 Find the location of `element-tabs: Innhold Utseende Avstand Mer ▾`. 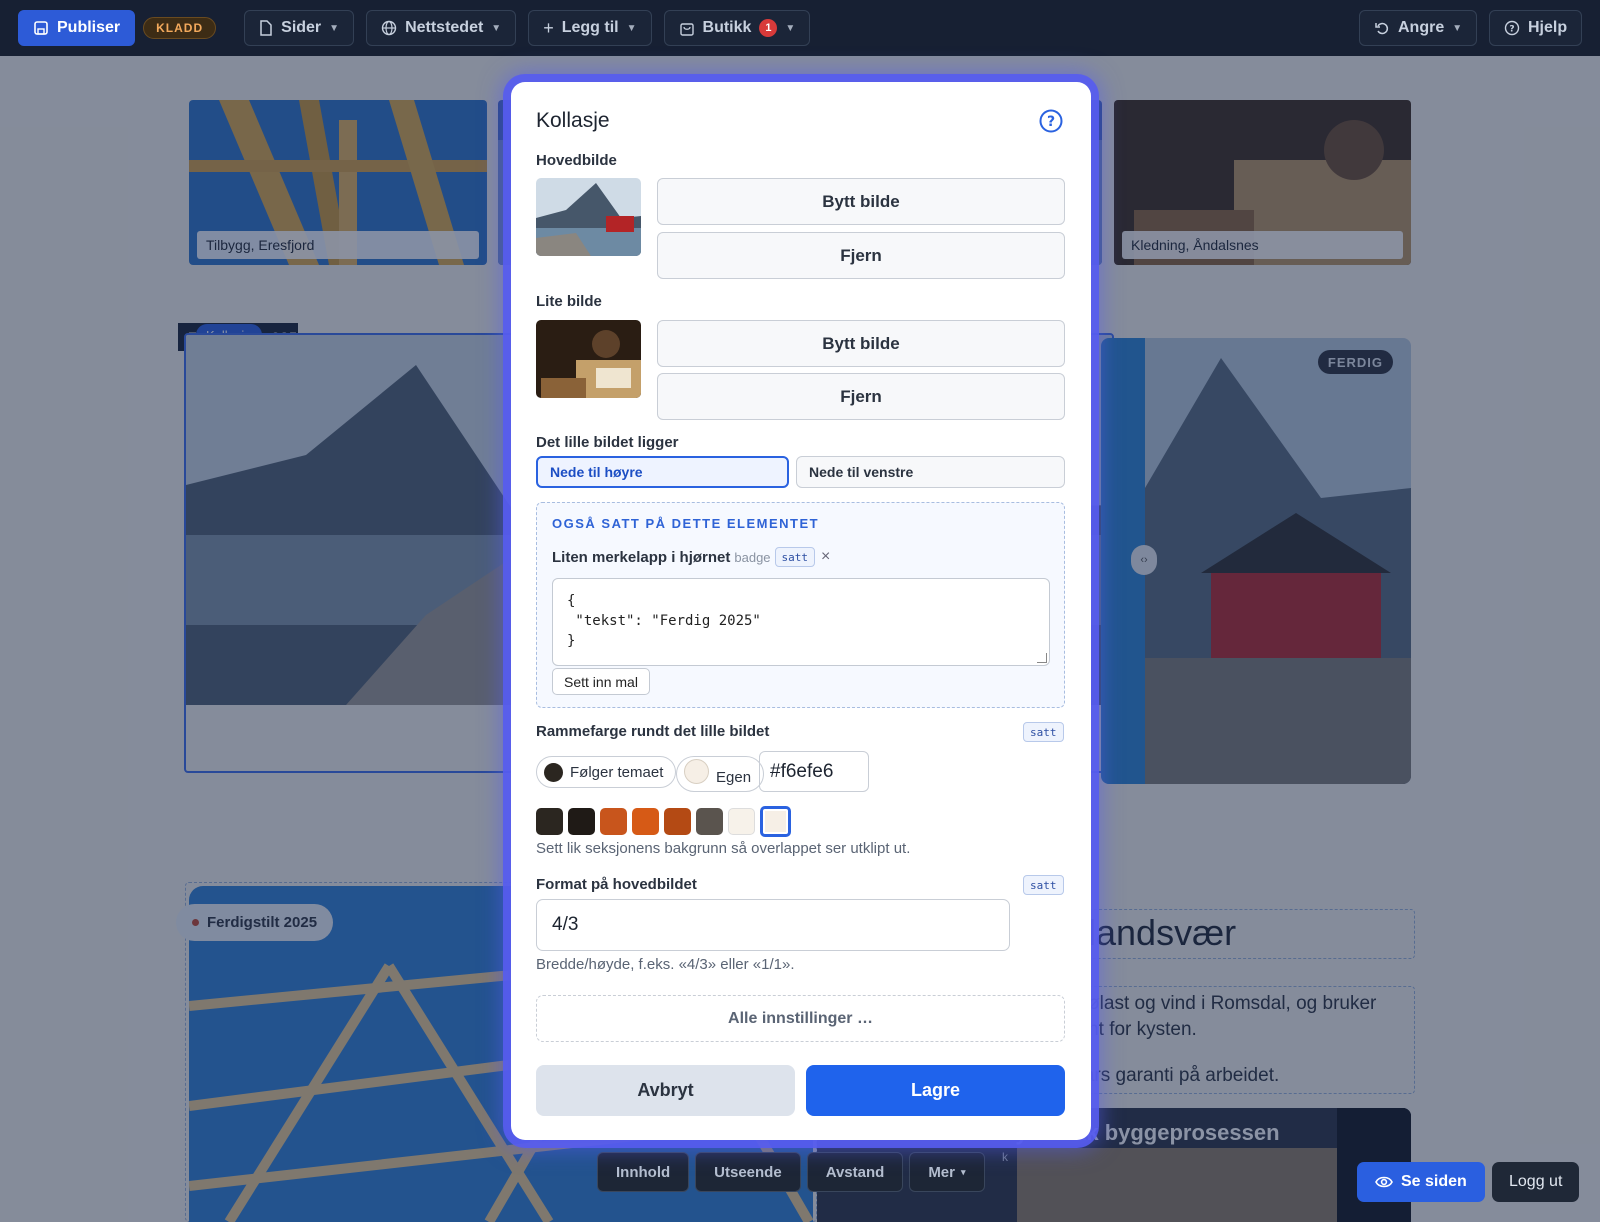

element-tabs: Innhold Utseende Avstand Mer ▾ is located at coordinates (791, 1172).